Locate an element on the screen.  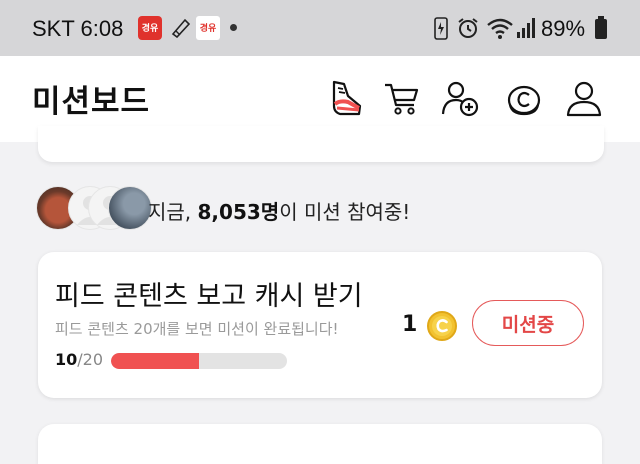
participants-suffix: 이 미션 참여중! is located at coordinates (345, 212).